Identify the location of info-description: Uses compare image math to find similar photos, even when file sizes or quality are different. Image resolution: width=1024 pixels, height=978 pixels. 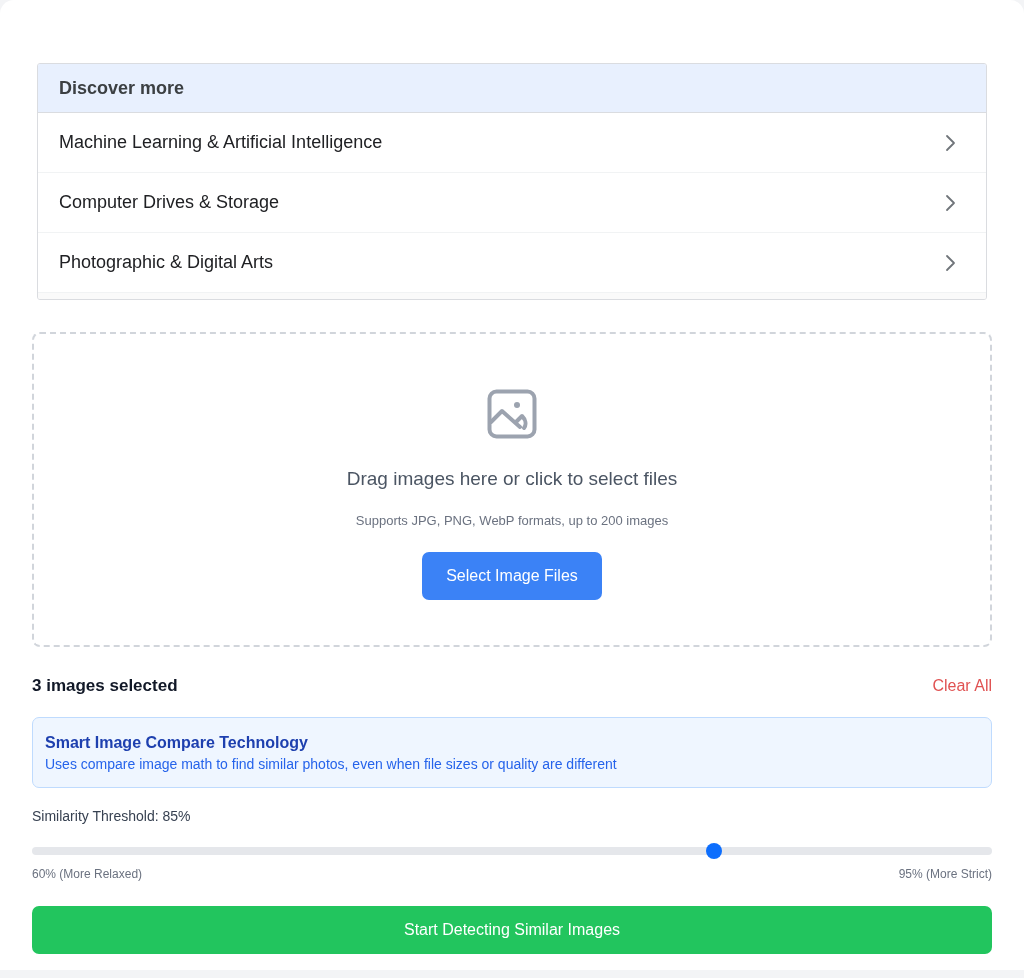
(331, 764).